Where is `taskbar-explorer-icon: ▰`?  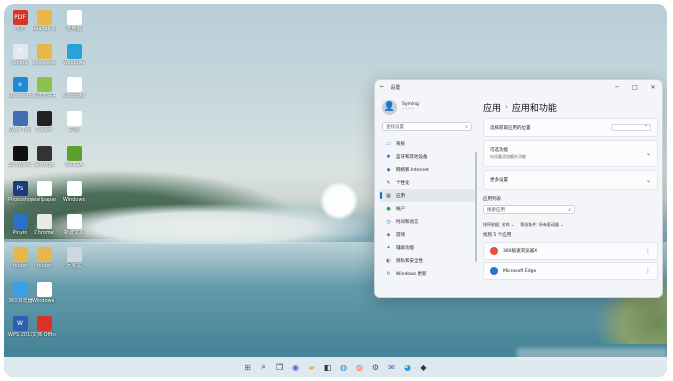
taskbar-explorer-icon: ▰ is located at coordinates (312, 367).